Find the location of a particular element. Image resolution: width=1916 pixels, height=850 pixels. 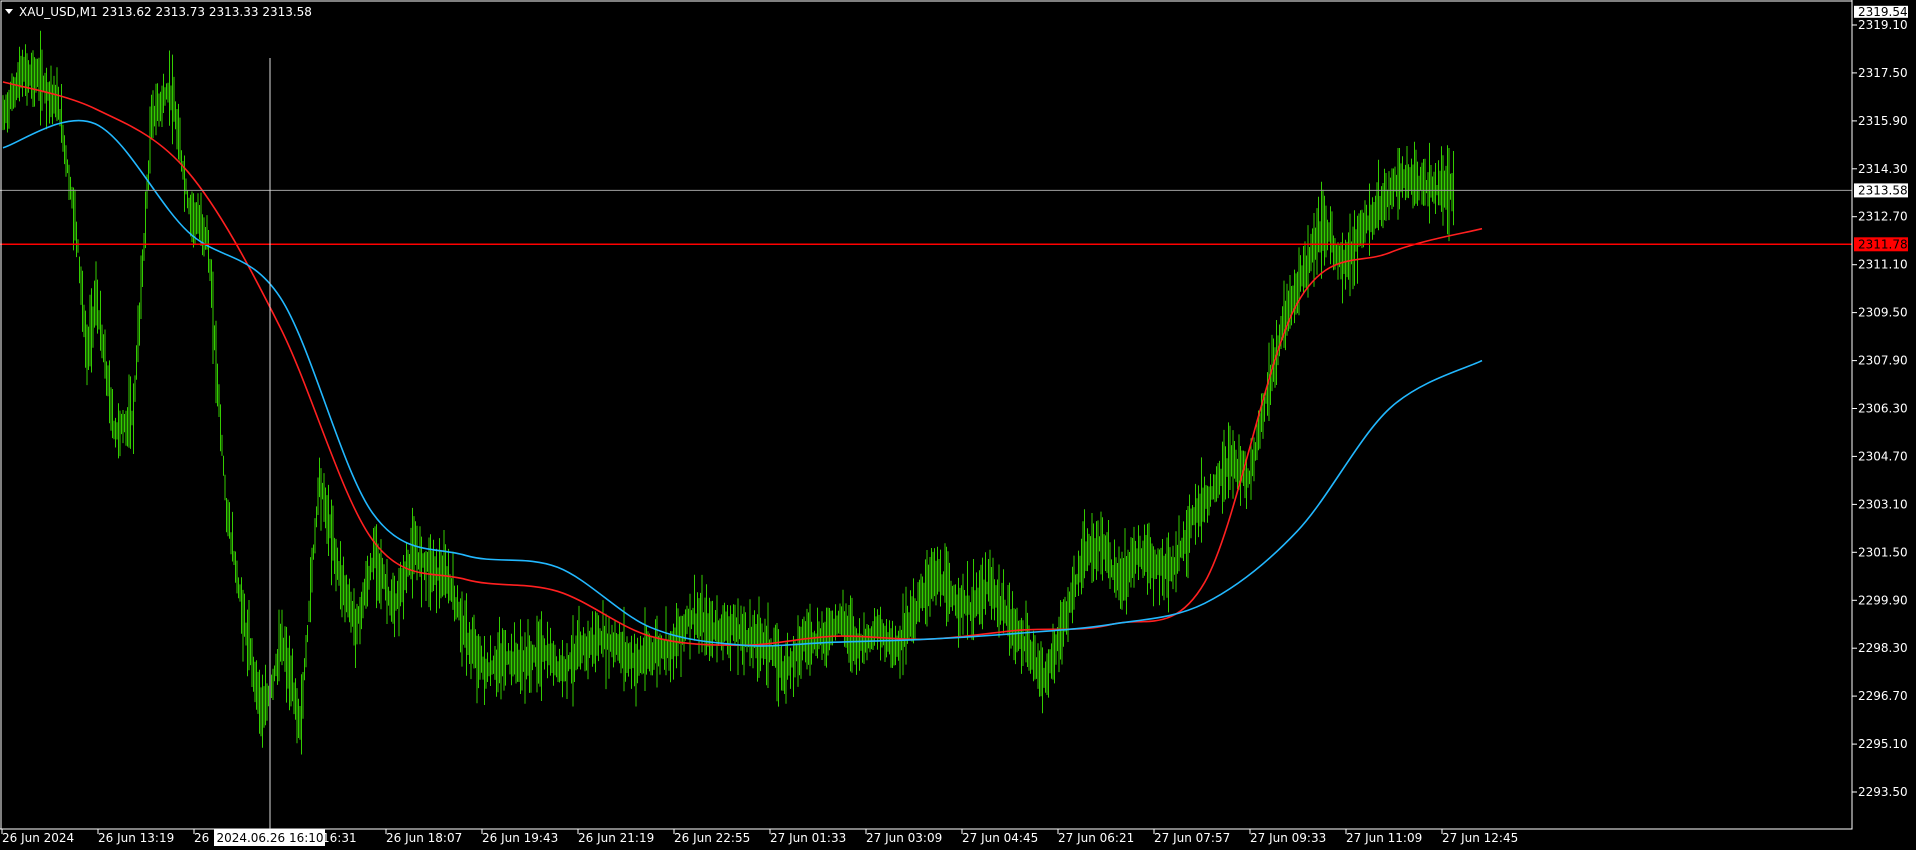

time-tick-label: 27 Jun 12:45 is located at coordinates (1480, 838).